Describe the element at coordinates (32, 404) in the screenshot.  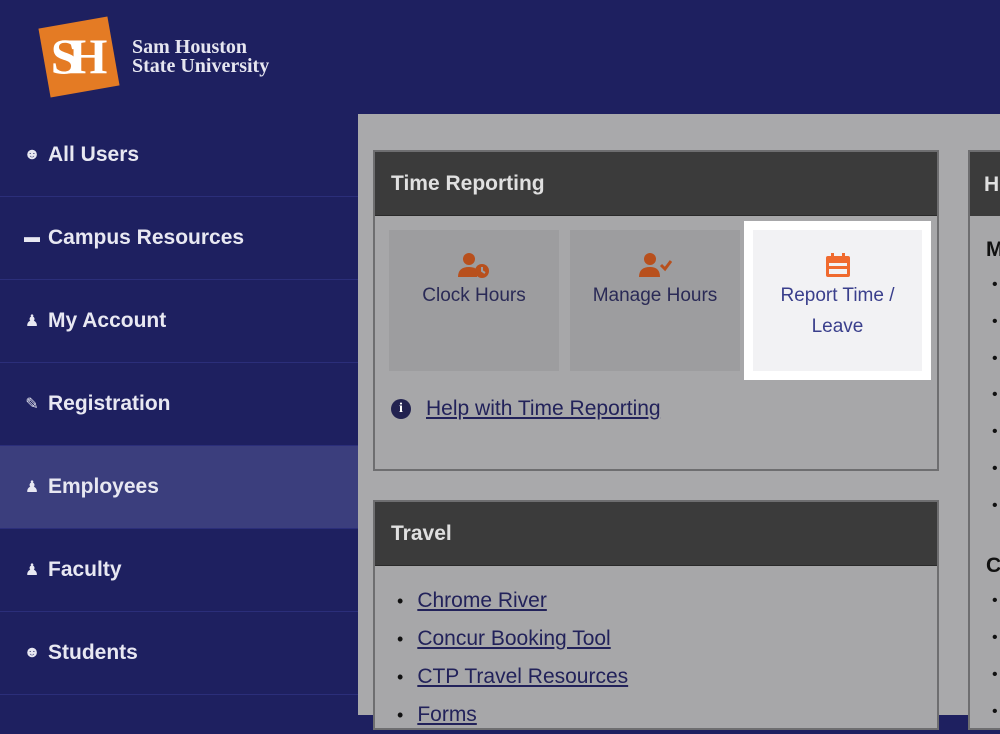
I see `edit-icon: ✎` at that location.